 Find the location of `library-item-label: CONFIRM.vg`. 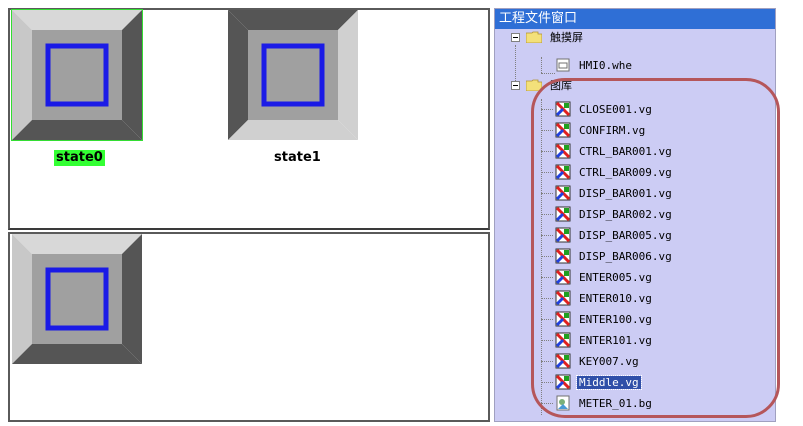

library-item-label: CONFIRM.vg is located at coordinates (612, 130).